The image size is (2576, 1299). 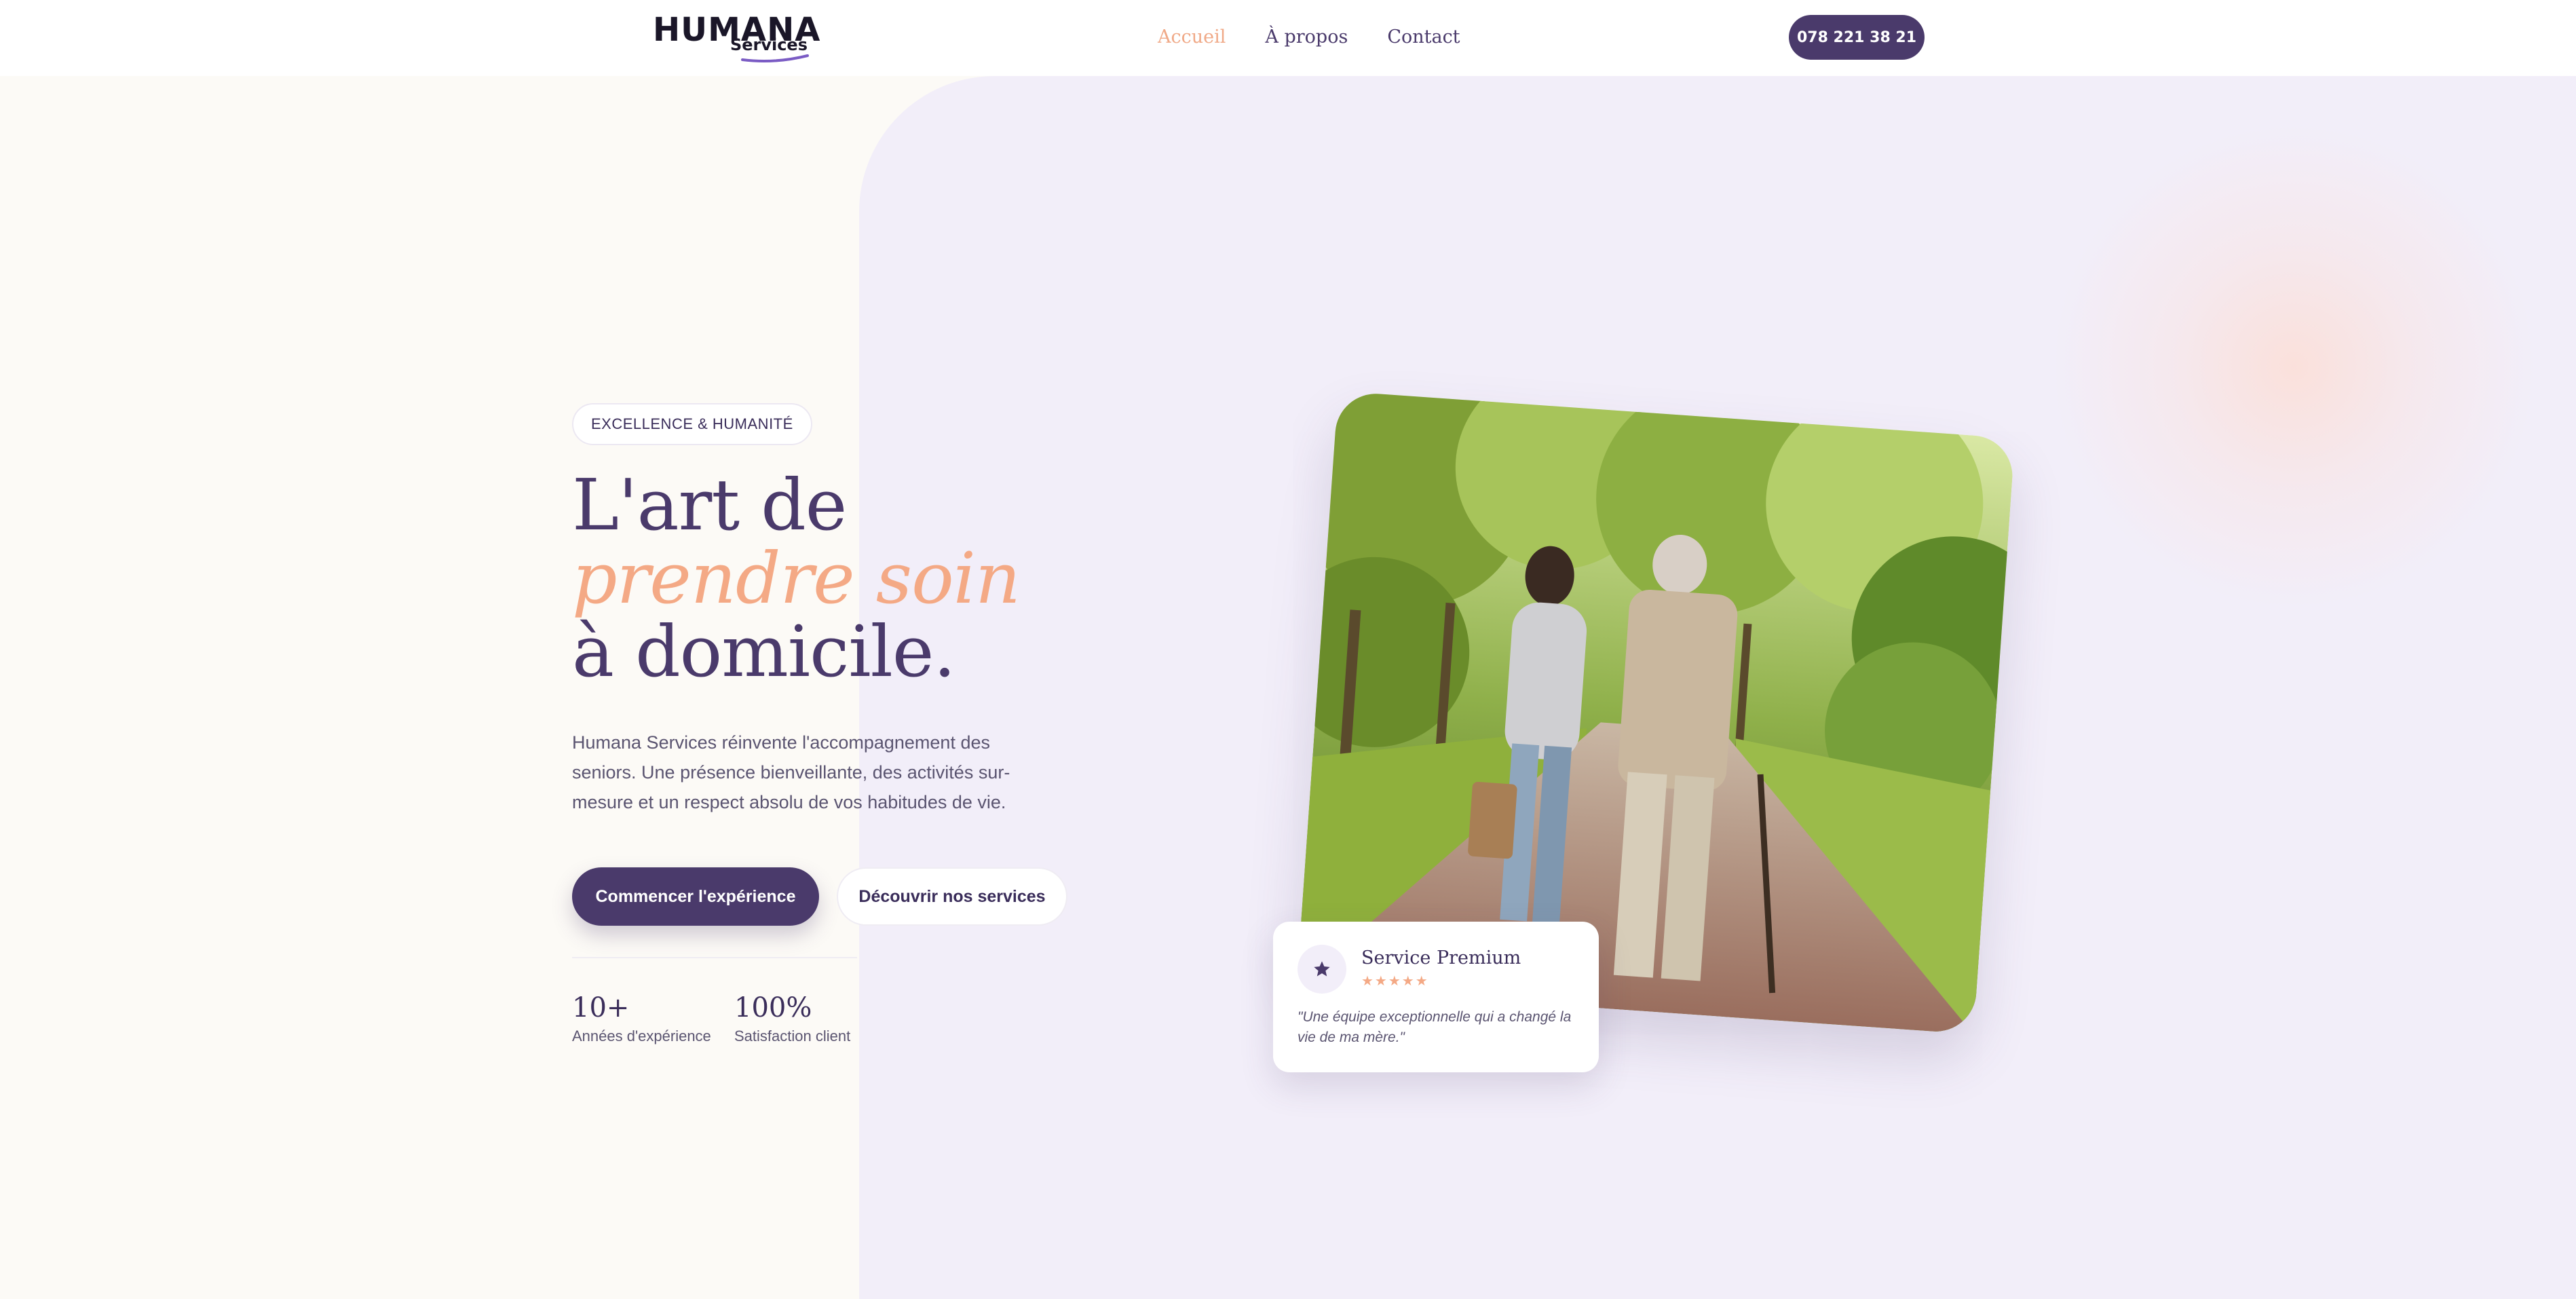 I want to click on decorative-glow, so click(x=2293, y=367).